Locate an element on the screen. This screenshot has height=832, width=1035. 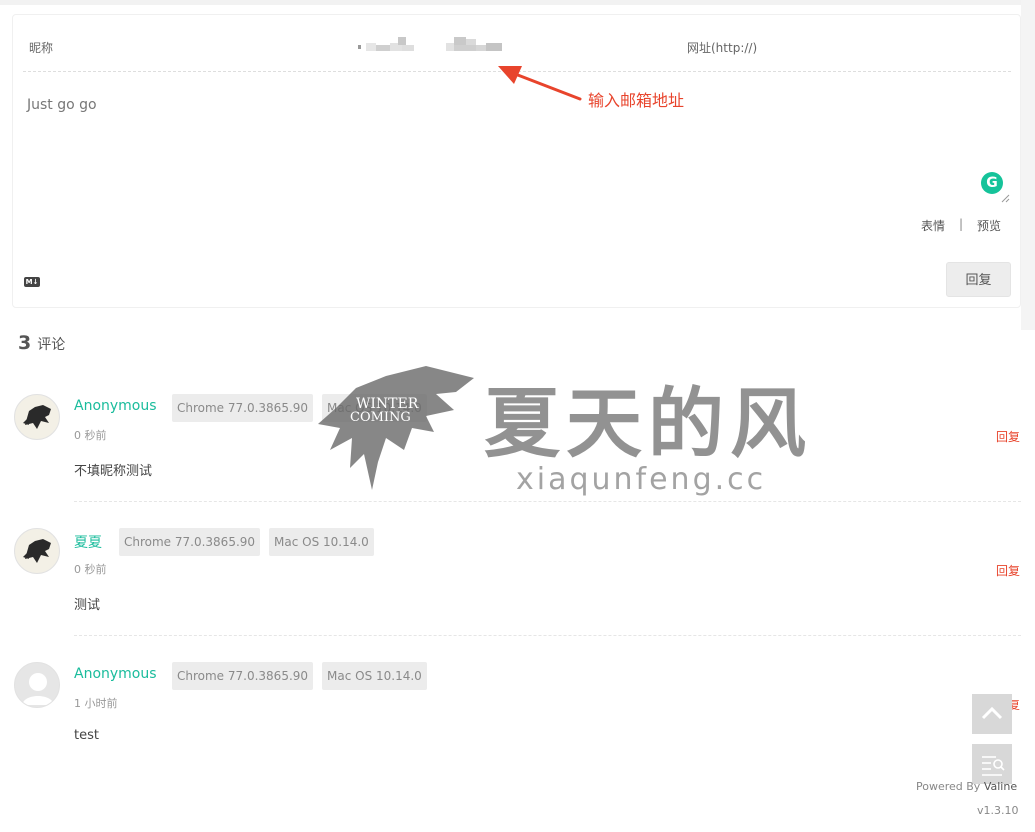
grammarly-icon: G is located at coordinates (992, 183).